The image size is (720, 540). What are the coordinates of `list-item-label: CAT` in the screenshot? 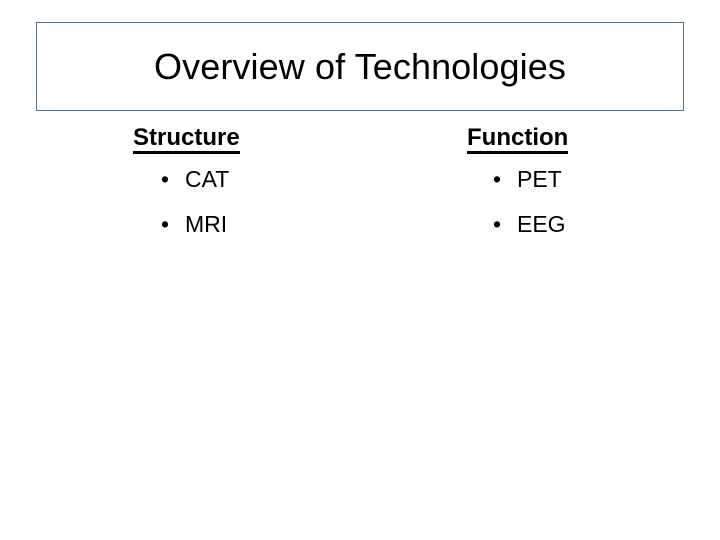 It's located at (207, 179).